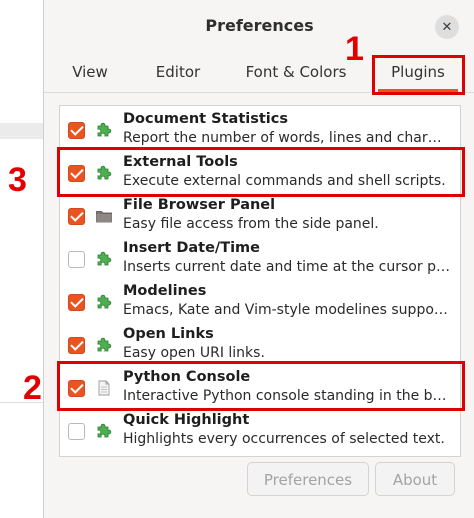 This screenshot has width=474, height=518. I want to click on plugin-row-open-links: Open Links Easy open URI links., so click(260, 344).